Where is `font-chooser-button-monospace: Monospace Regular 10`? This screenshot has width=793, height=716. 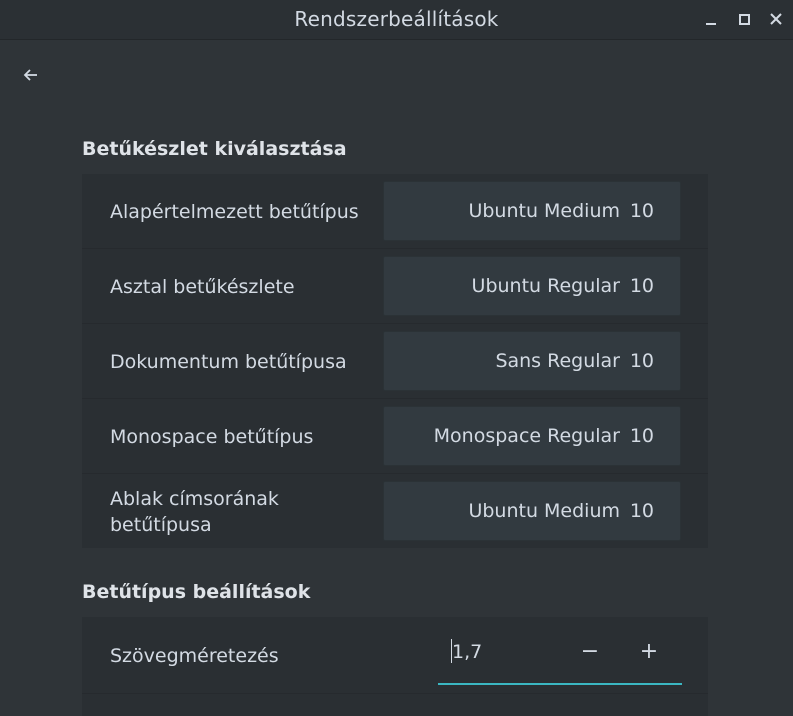 font-chooser-button-monospace: Monospace Regular 10 is located at coordinates (532, 436).